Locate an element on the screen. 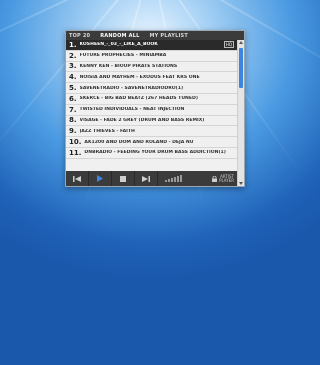 The height and width of the screenshot is (365, 320). track-title: SAVENETRADIO - SAVENETRADIODRO(1) is located at coordinates (131, 88).